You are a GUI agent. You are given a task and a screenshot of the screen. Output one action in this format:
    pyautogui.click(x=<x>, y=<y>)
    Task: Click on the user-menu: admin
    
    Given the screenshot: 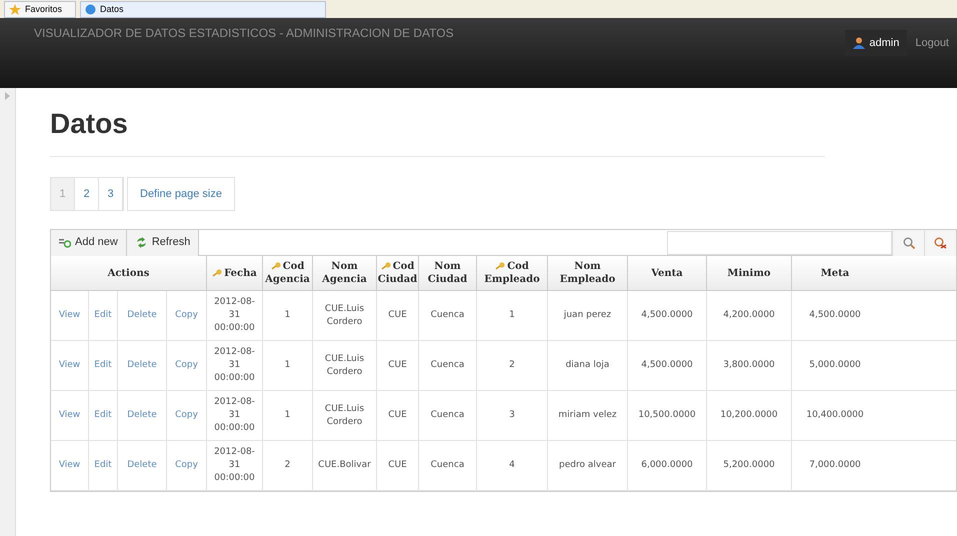 What is the action you would take?
    pyautogui.click(x=876, y=43)
    